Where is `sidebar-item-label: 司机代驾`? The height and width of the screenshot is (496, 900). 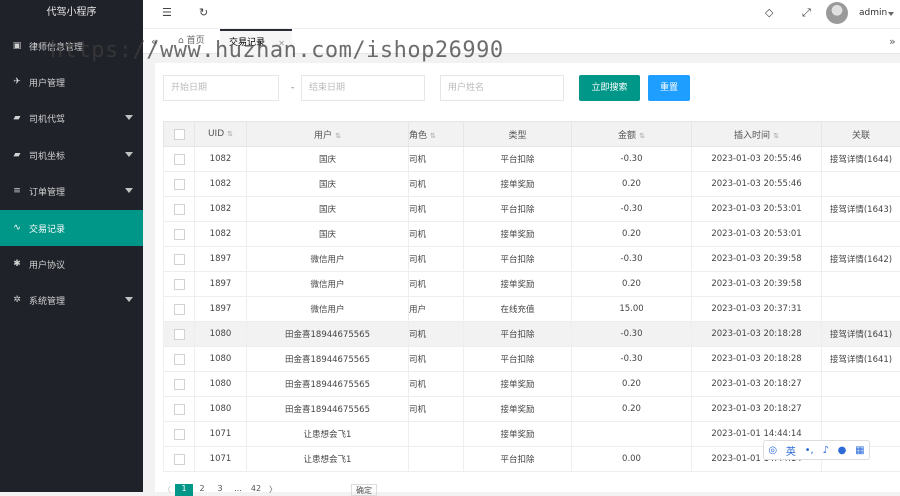
sidebar-item-label: 司机代驾 is located at coordinates (47, 118).